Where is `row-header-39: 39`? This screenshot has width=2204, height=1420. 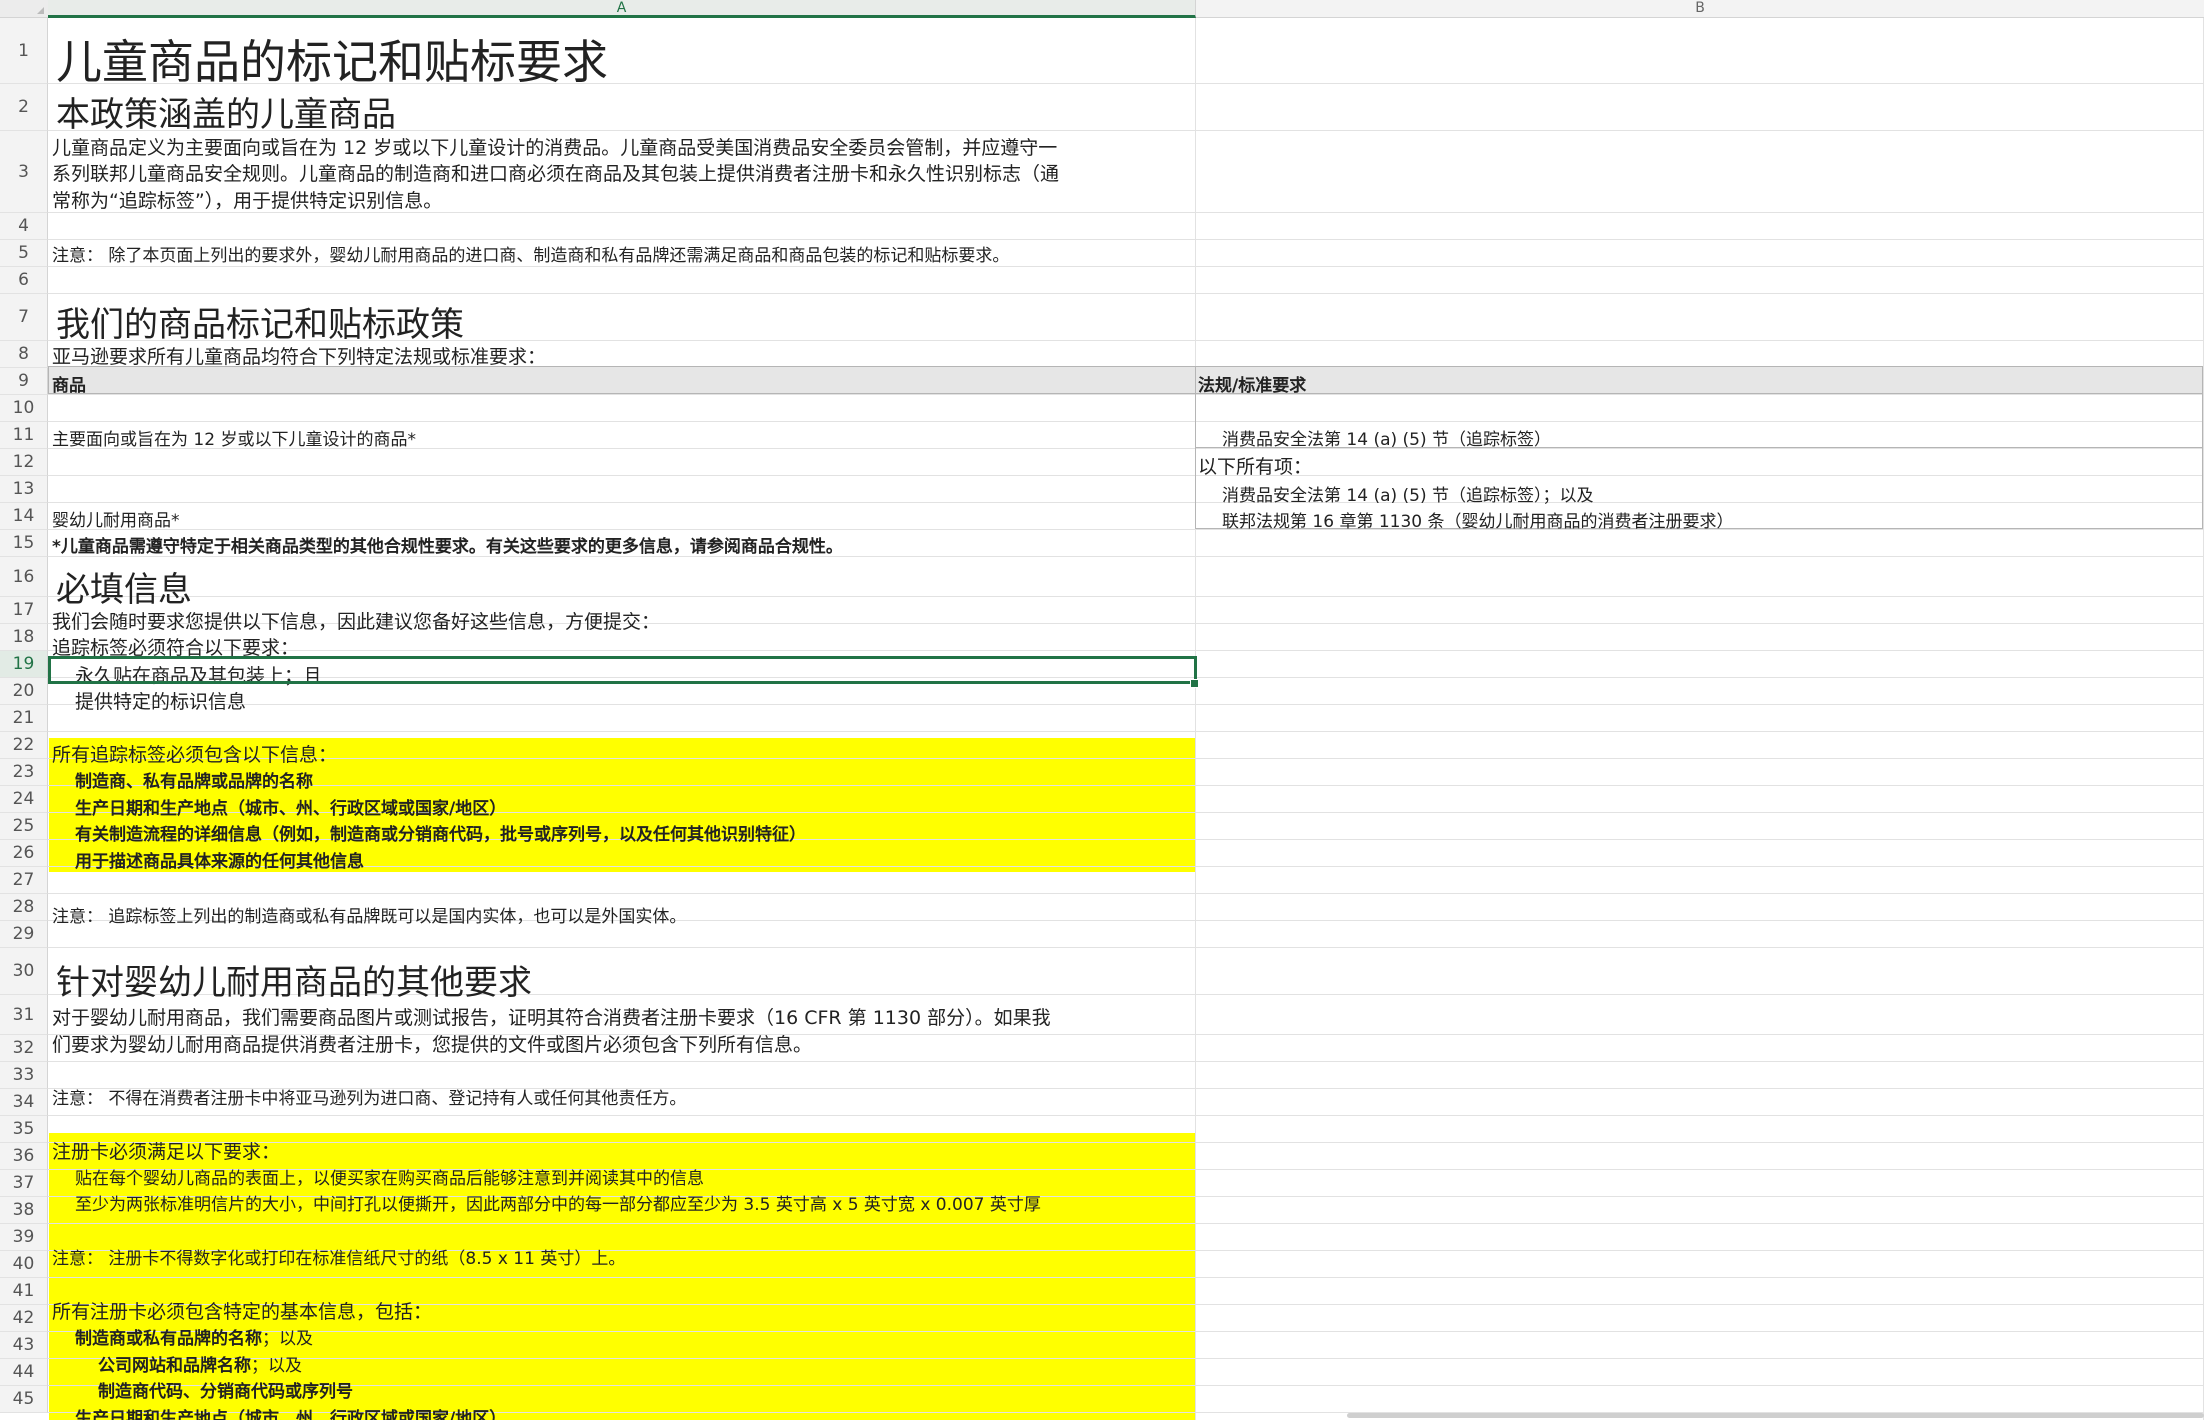 row-header-39: 39 is located at coordinates (24, 1237).